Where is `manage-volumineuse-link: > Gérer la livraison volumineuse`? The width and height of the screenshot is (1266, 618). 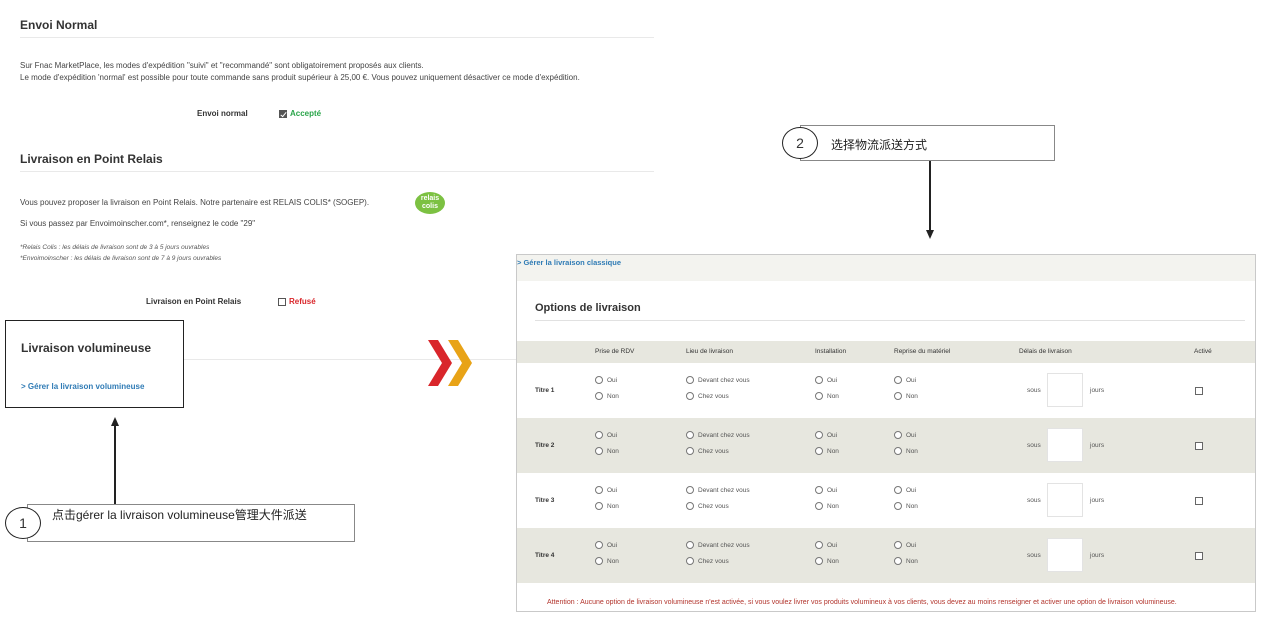
manage-volumineuse-link: > Gérer la livraison volumineuse is located at coordinates (82, 386).